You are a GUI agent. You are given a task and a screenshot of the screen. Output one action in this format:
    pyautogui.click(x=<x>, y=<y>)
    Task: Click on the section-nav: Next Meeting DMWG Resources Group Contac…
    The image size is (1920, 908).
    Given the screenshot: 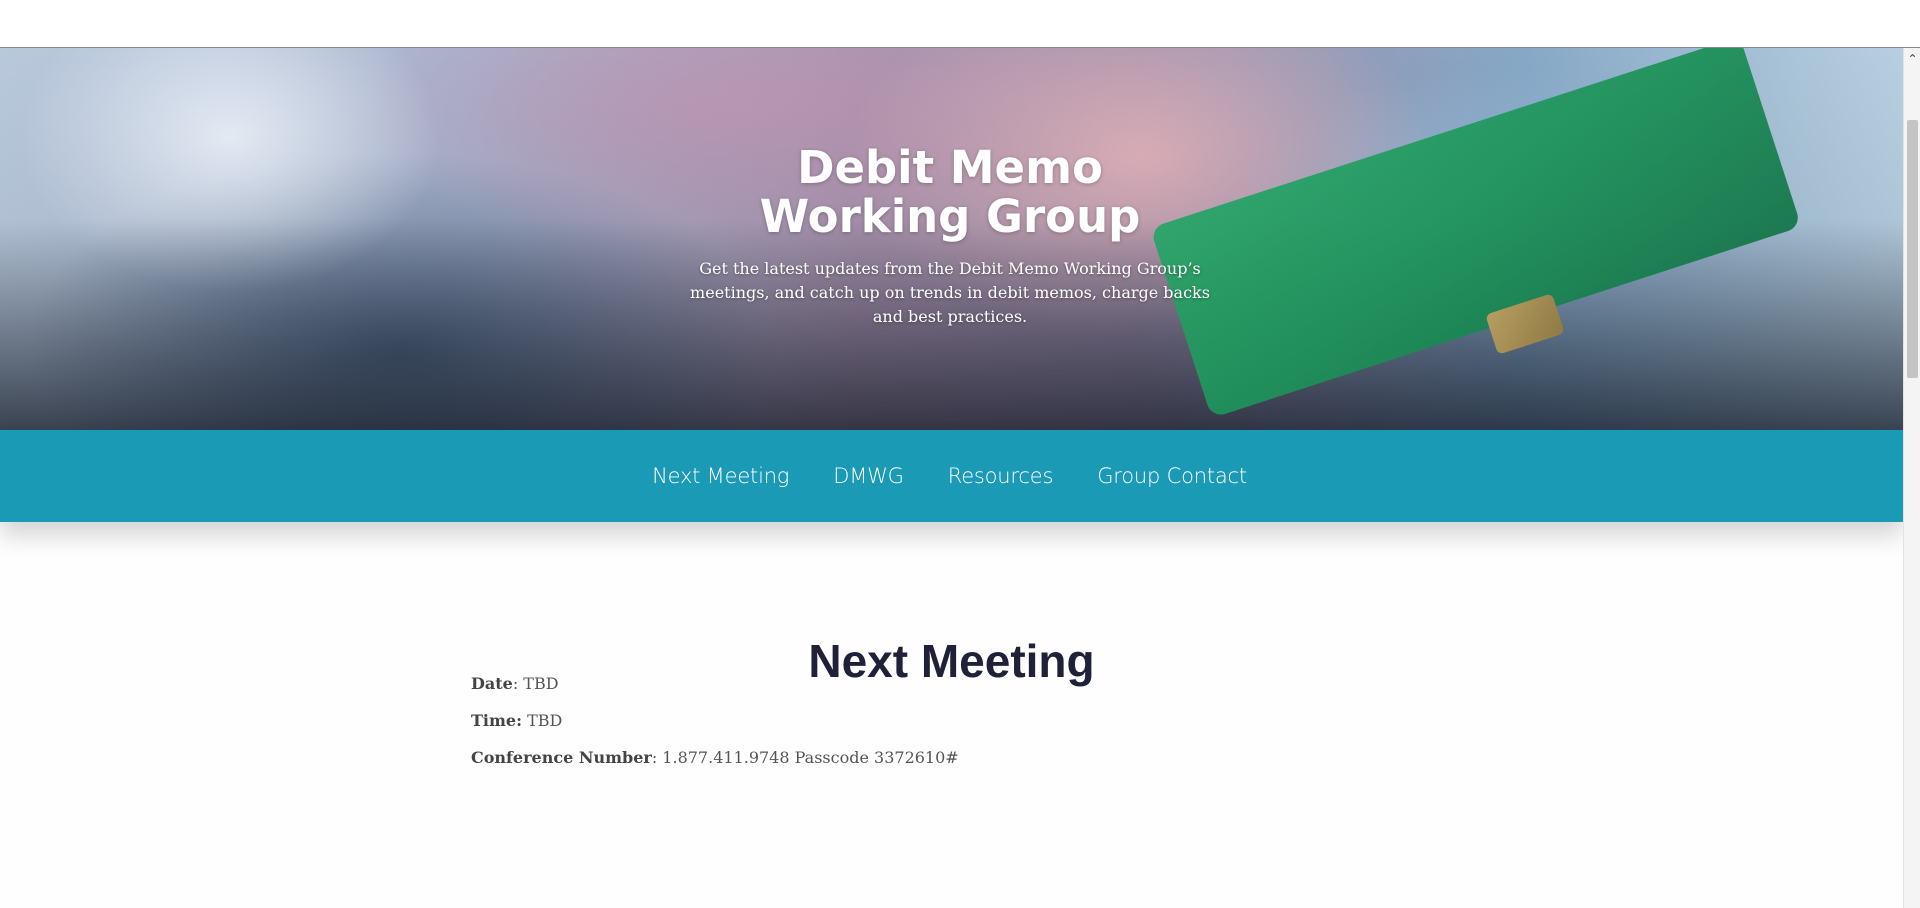 What is the action you would take?
    pyautogui.click(x=951, y=476)
    